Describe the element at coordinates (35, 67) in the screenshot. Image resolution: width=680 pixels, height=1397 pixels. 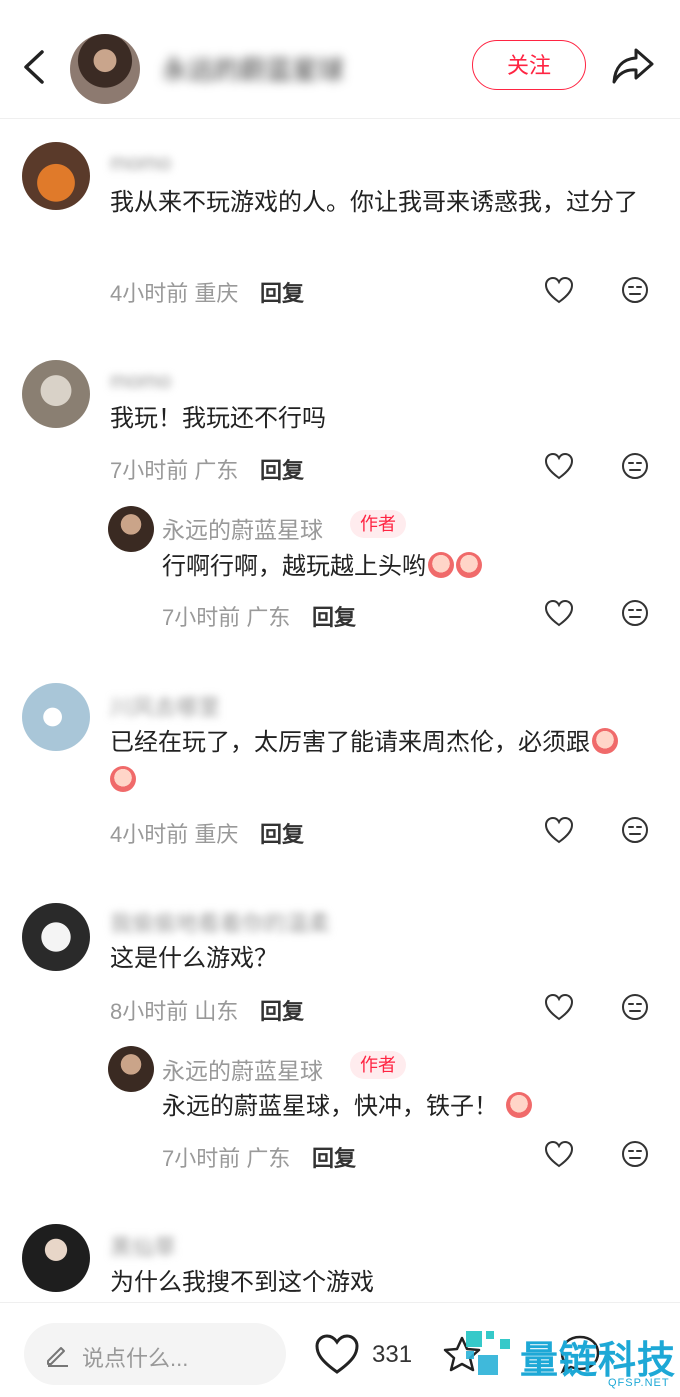
I see `back-arrow-icon` at that location.